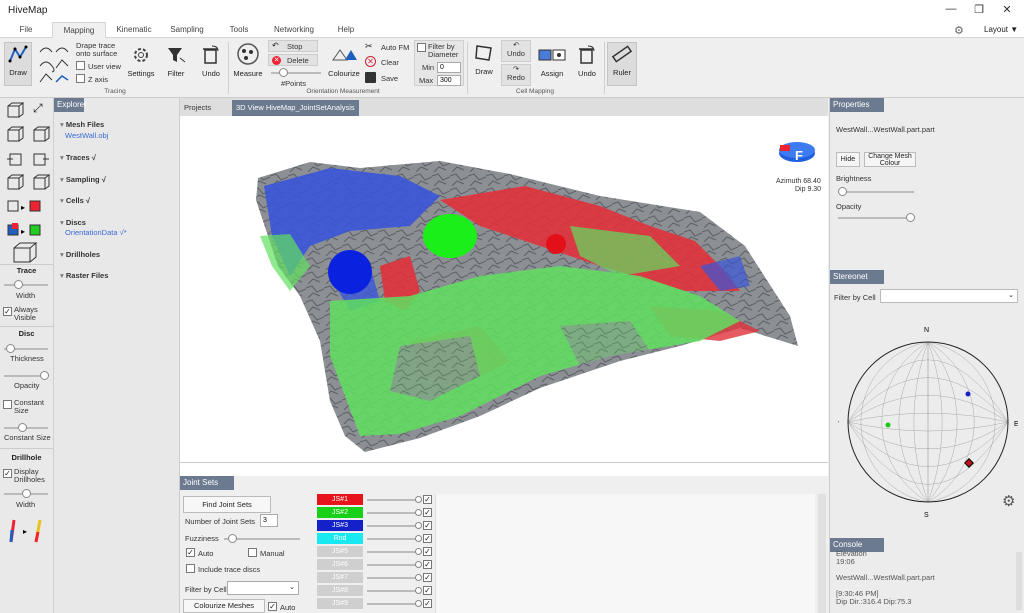 Image resolution: width=1024 pixels, height=613 pixels. Describe the element at coordinates (84, 275) in the screenshot. I see `raster-files-node: Raster Files` at that location.